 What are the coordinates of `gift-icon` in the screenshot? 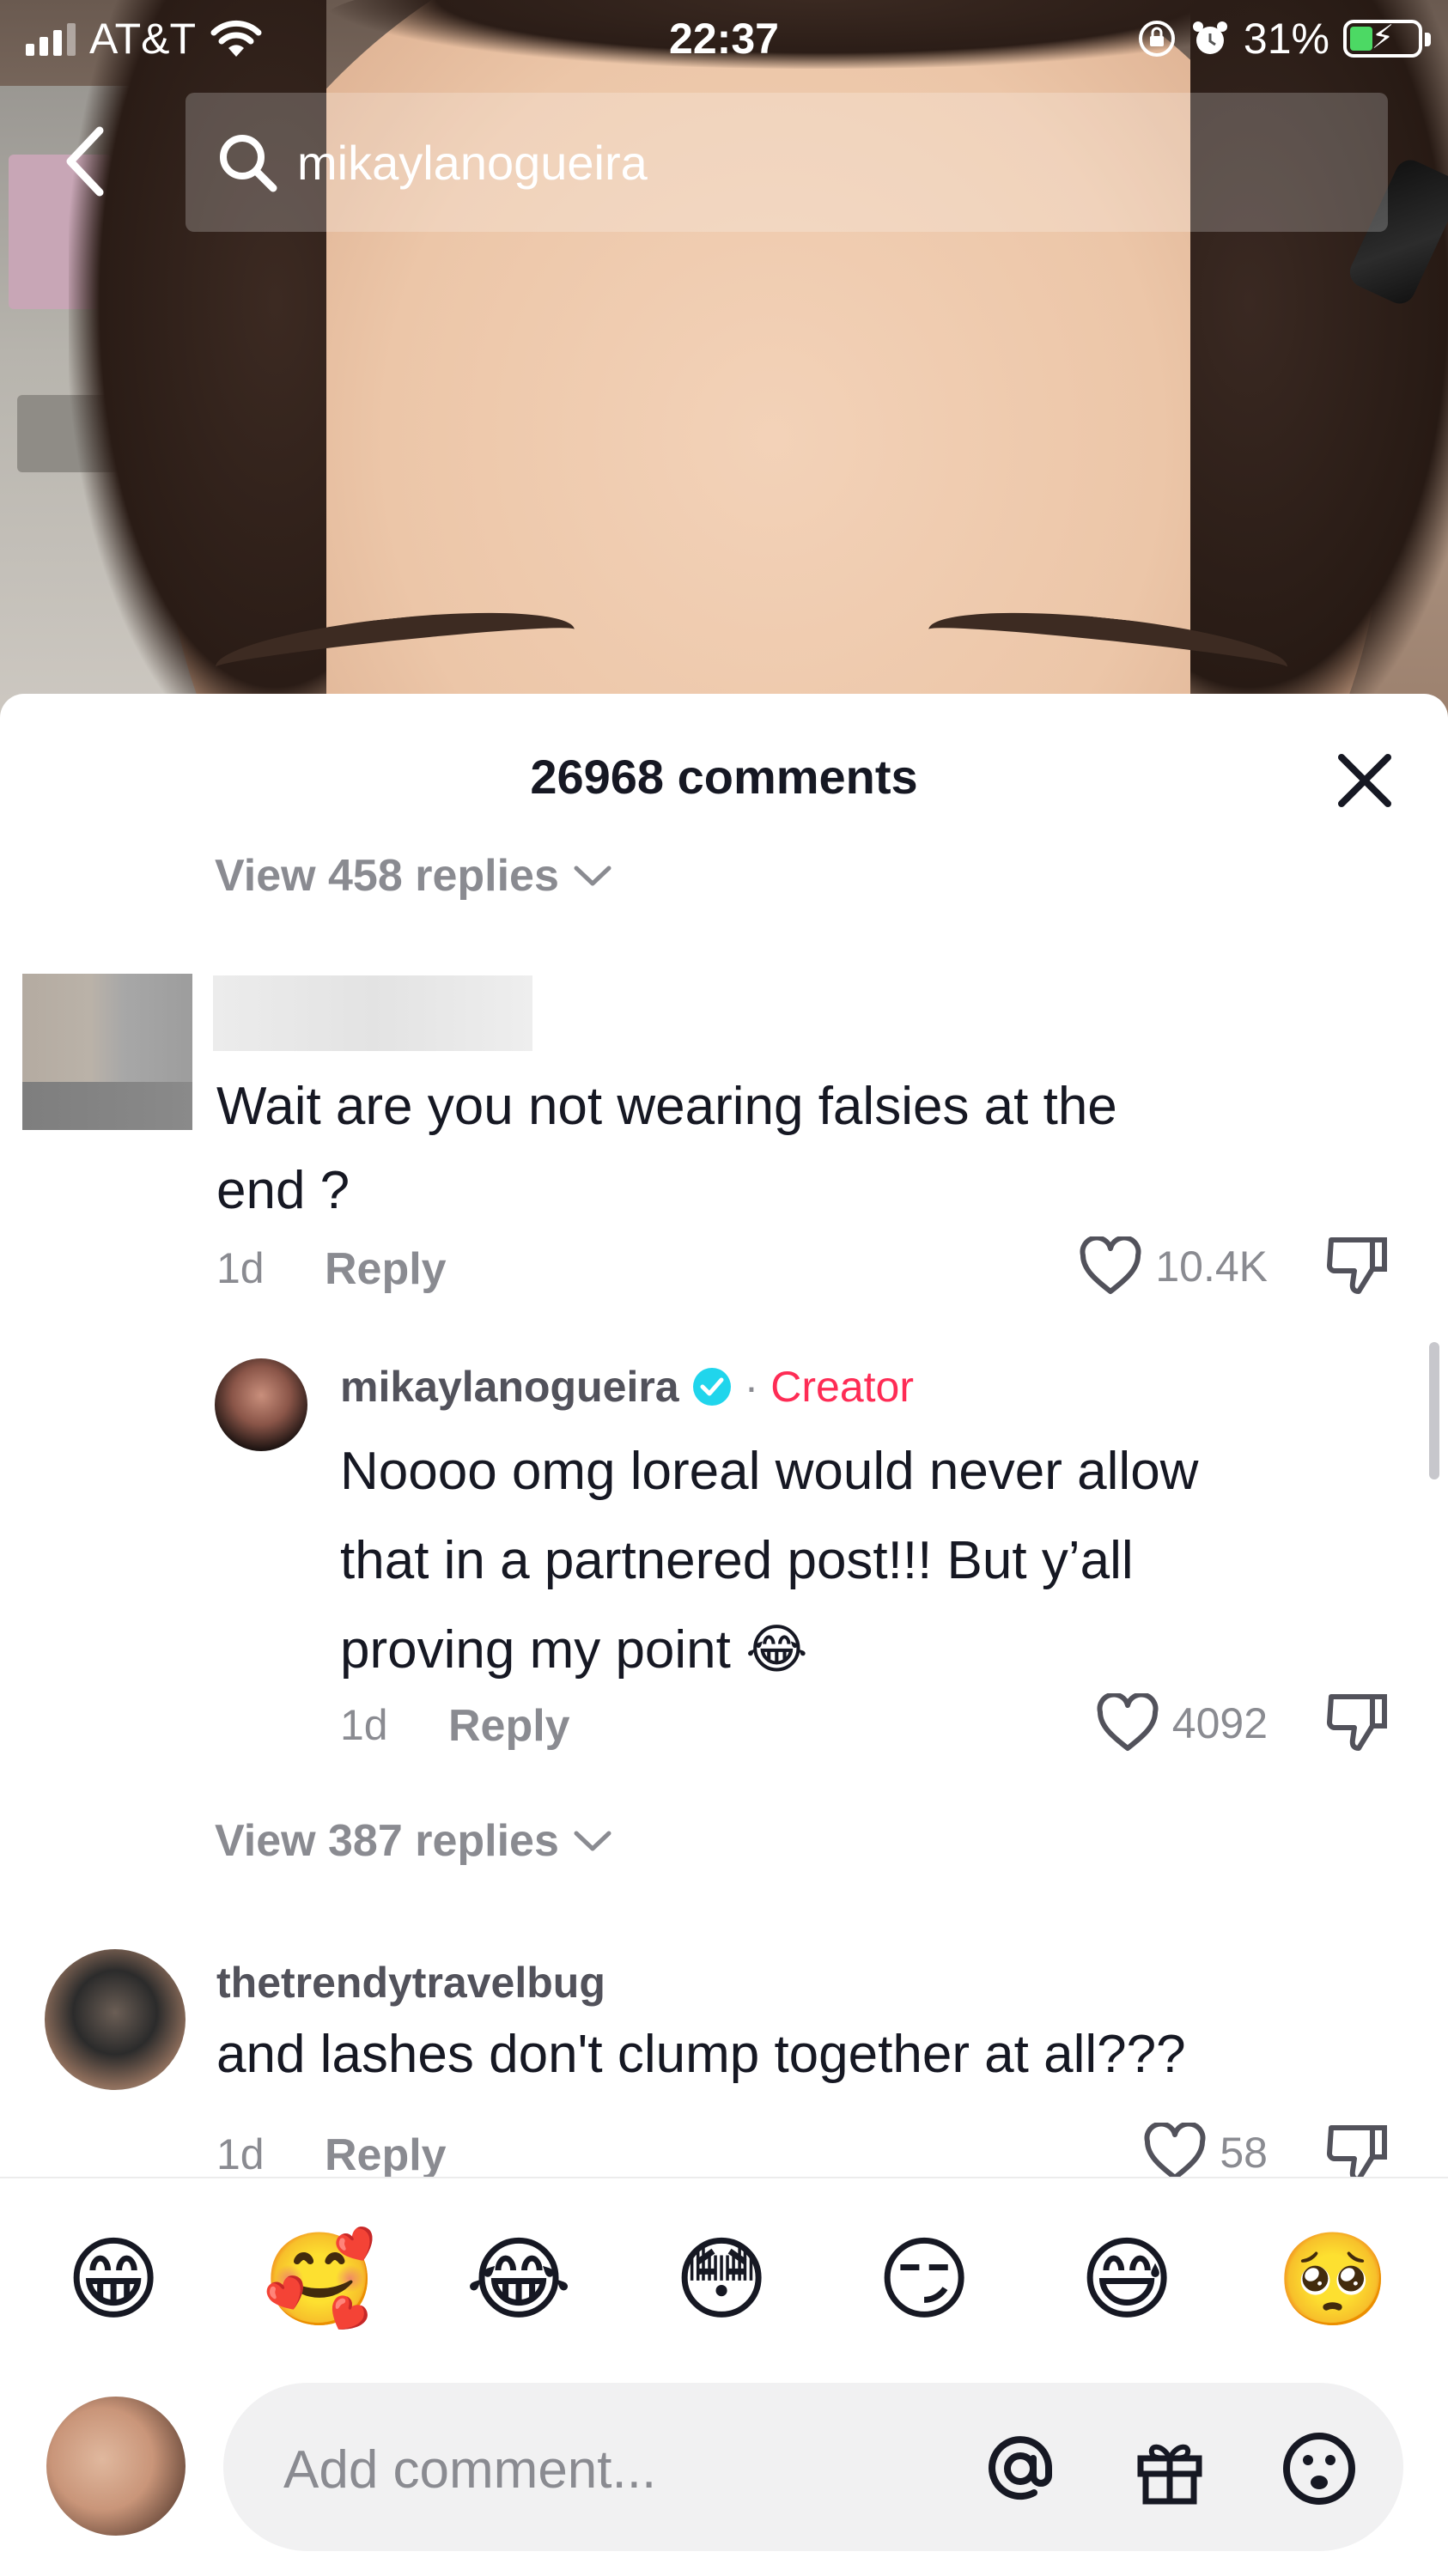 It's located at (1170, 2468).